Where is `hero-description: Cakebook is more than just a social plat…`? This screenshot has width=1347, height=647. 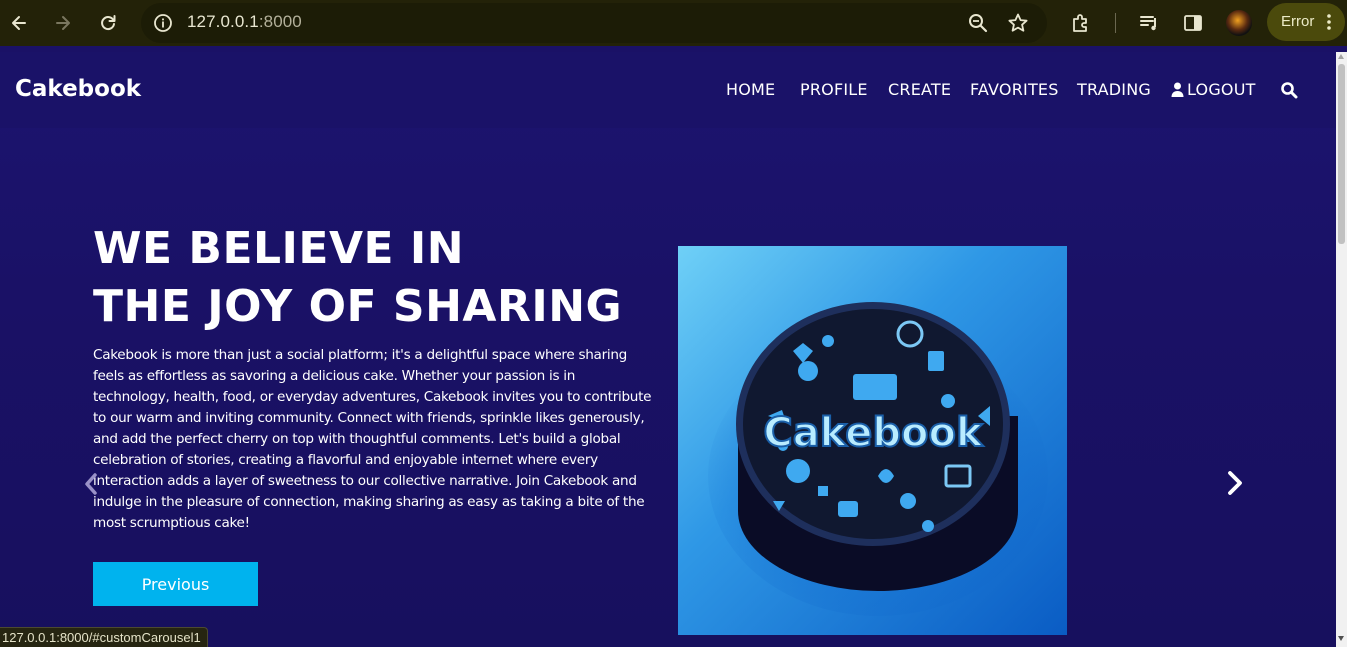
hero-description: Cakebook is more than just a social plat… is located at coordinates (372, 439).